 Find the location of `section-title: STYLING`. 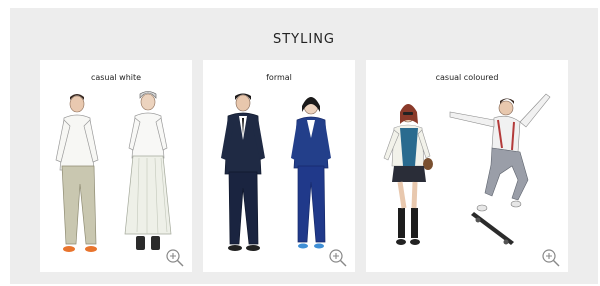

section-title: STYLING is located at coordinates (303, 39).